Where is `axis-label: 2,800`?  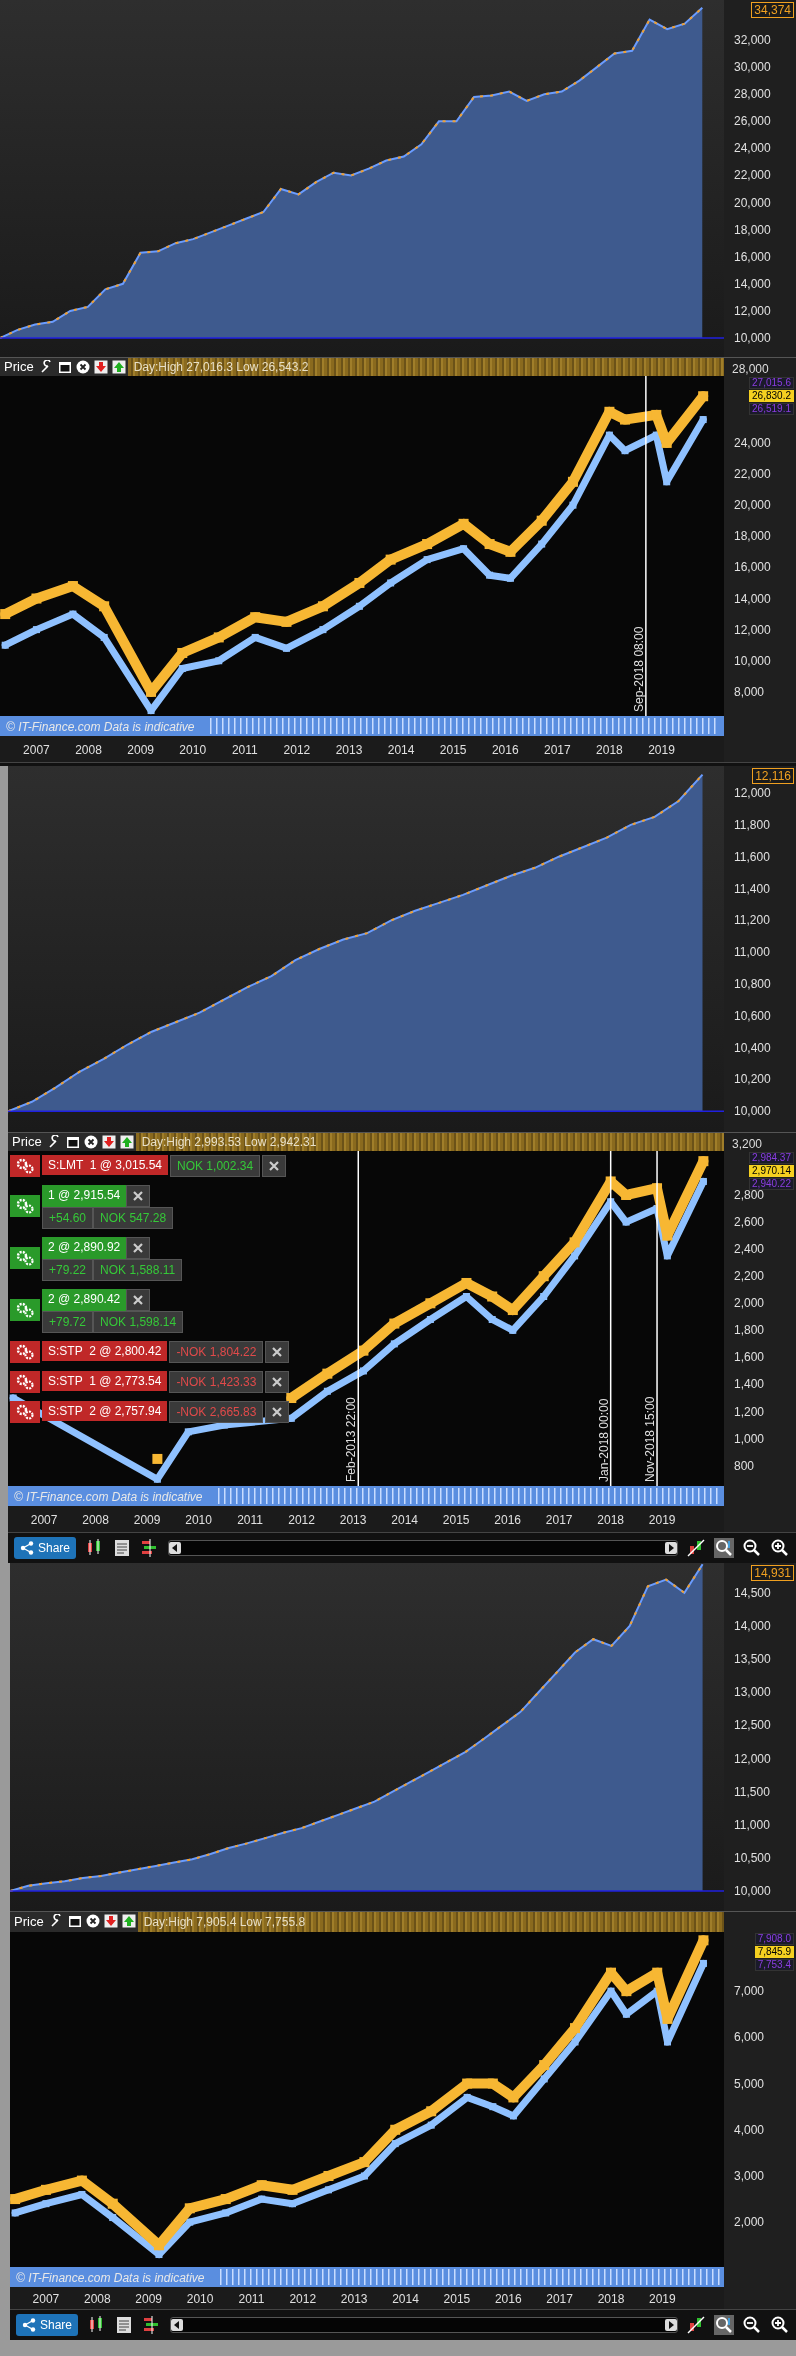
axis-label: 2,800 is located at coordinates (749, 1195).